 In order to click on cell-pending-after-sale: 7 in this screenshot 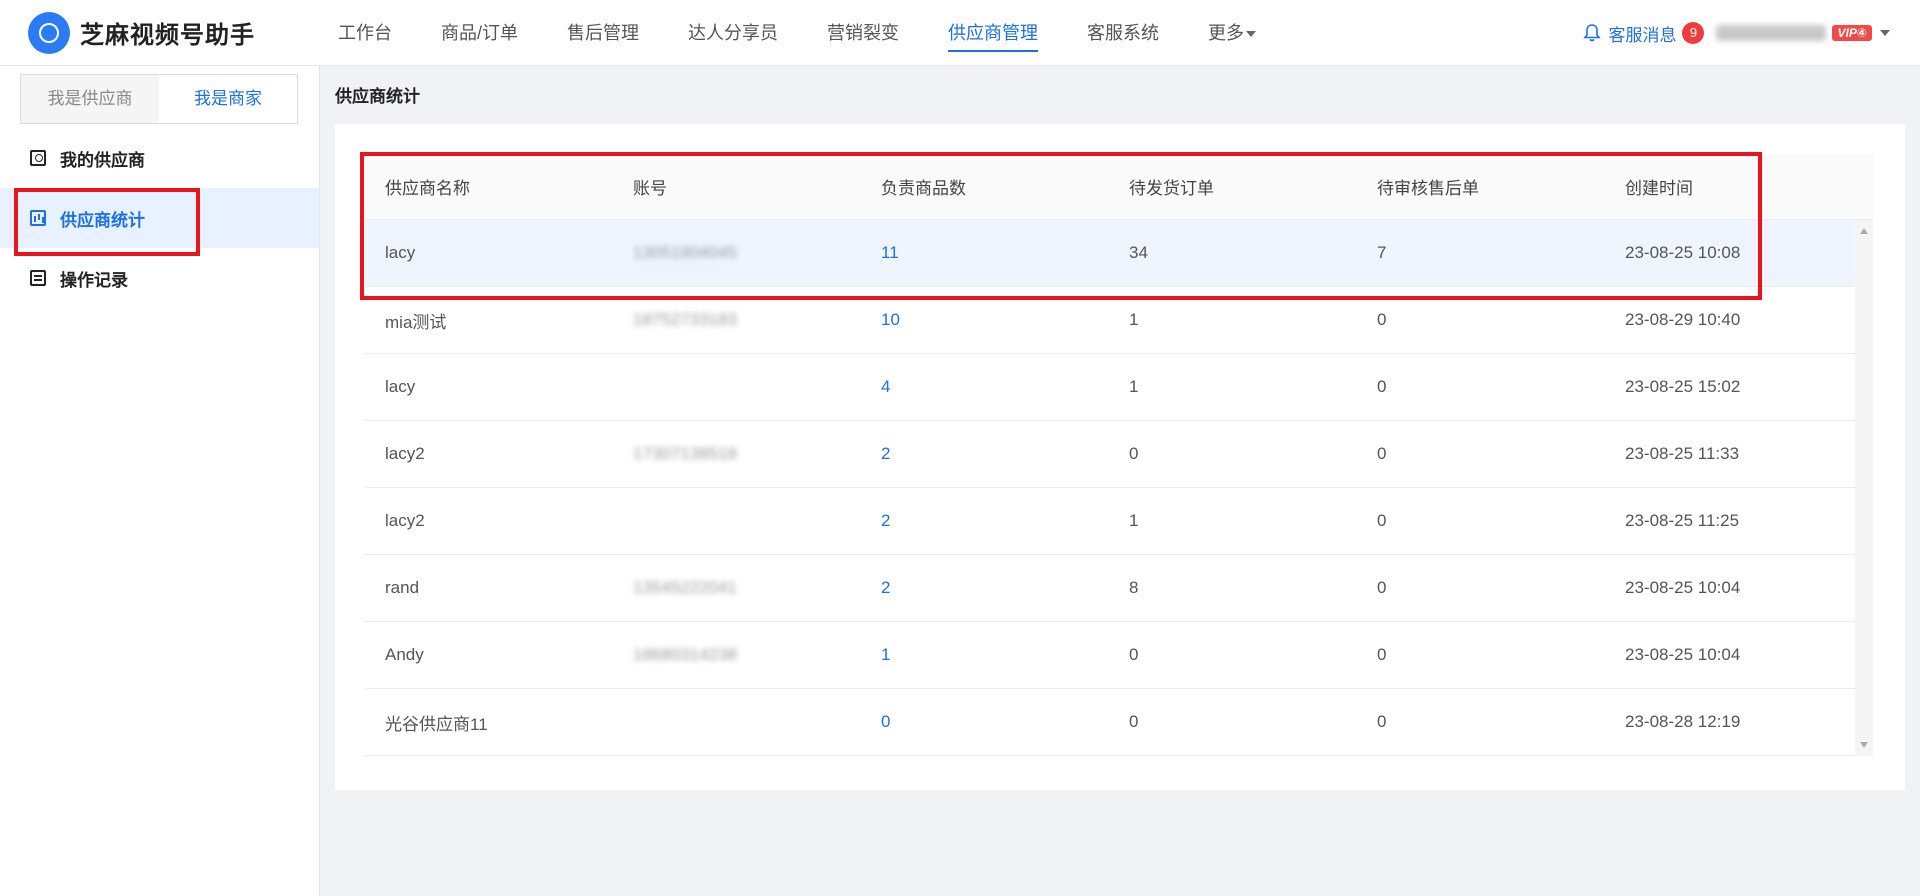, I will do `click(1382, 252)`.